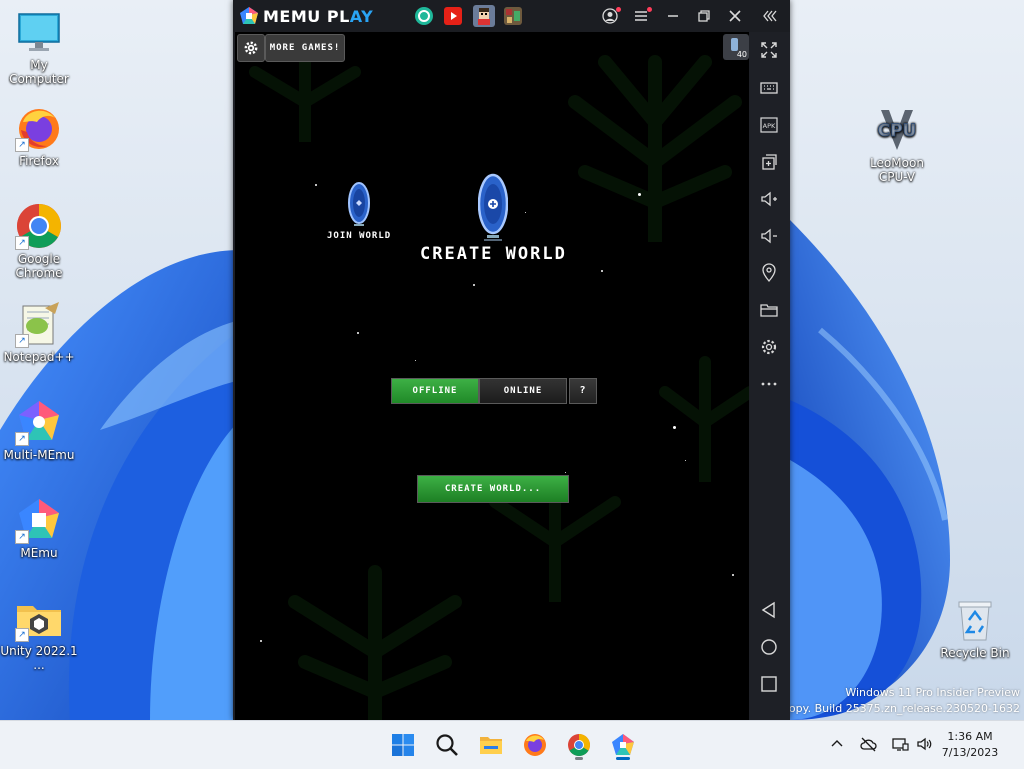 This screenshot has width=1024, height=769. I want to click on volume-down-icon, so click(769, 236).